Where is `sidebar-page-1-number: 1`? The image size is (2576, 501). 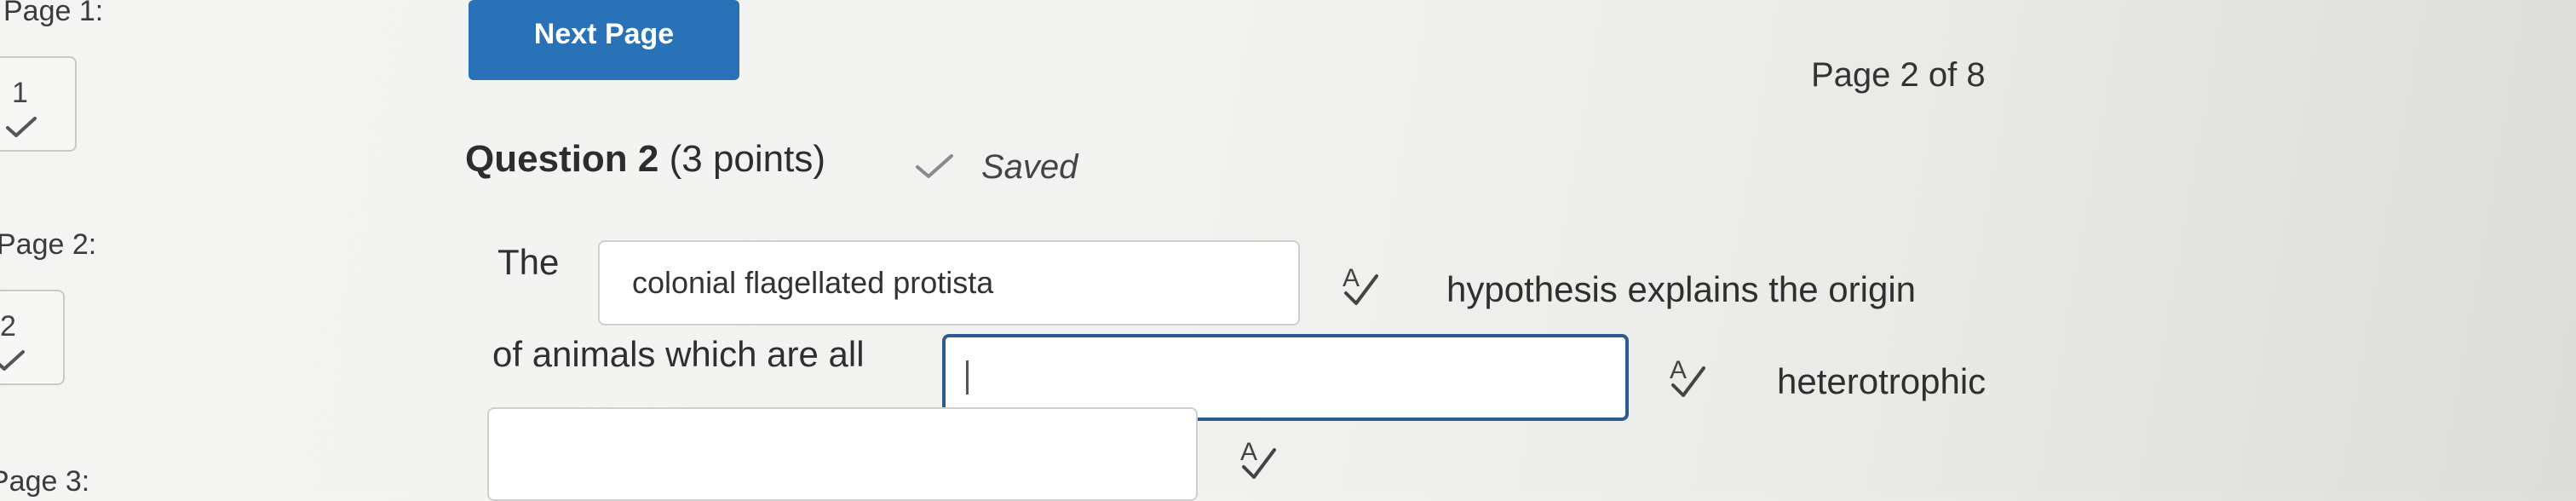
sidebar-page-1-number: 1 is located at coordinates (20, 93).